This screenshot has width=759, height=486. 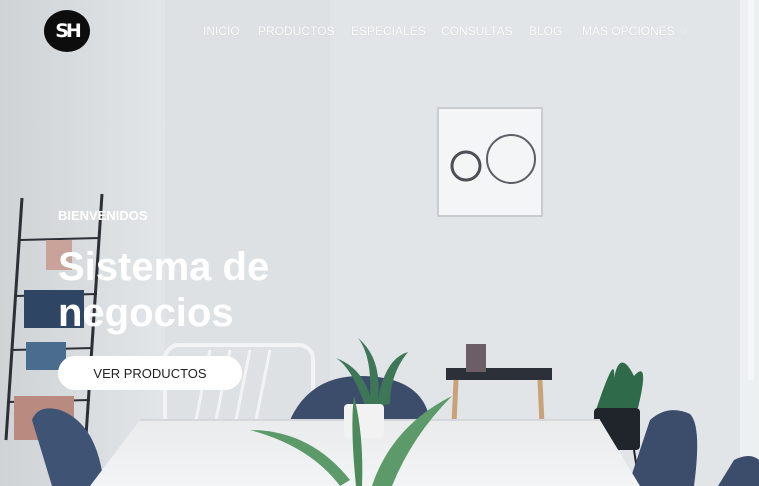 What do you see at coordinates (388, 31) in the screenshot?
I see `nav-item-especiales: ESPECIALES` at bounding box center [388, 31].